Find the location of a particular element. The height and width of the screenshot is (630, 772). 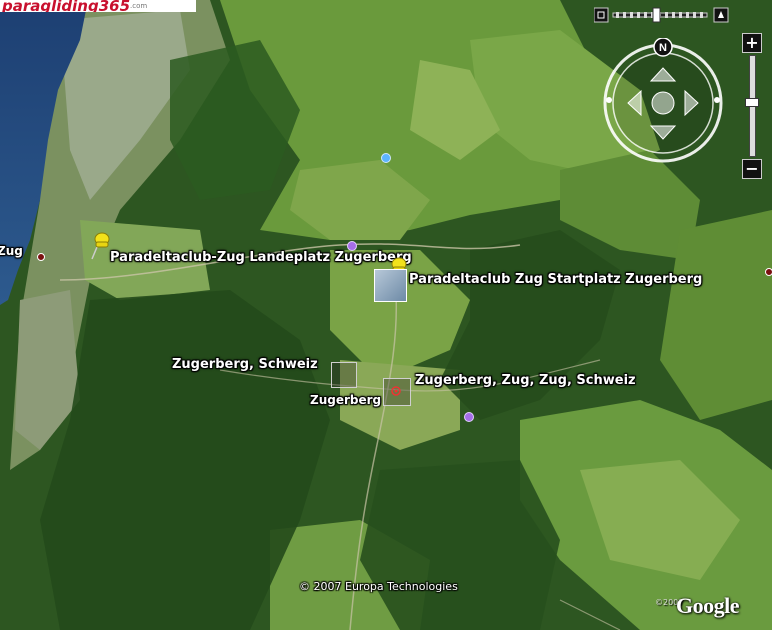

north-label: N is located at coordinates (663, 48).